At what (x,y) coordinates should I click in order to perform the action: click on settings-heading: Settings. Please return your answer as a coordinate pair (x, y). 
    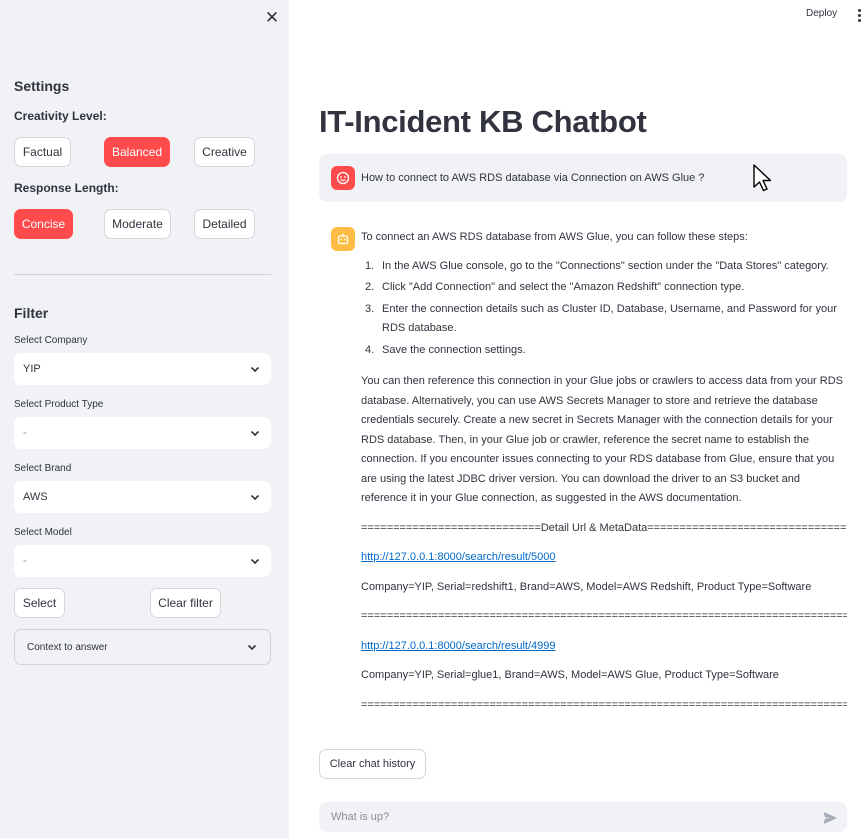
    Looking at the image, I should click on (42, 86).